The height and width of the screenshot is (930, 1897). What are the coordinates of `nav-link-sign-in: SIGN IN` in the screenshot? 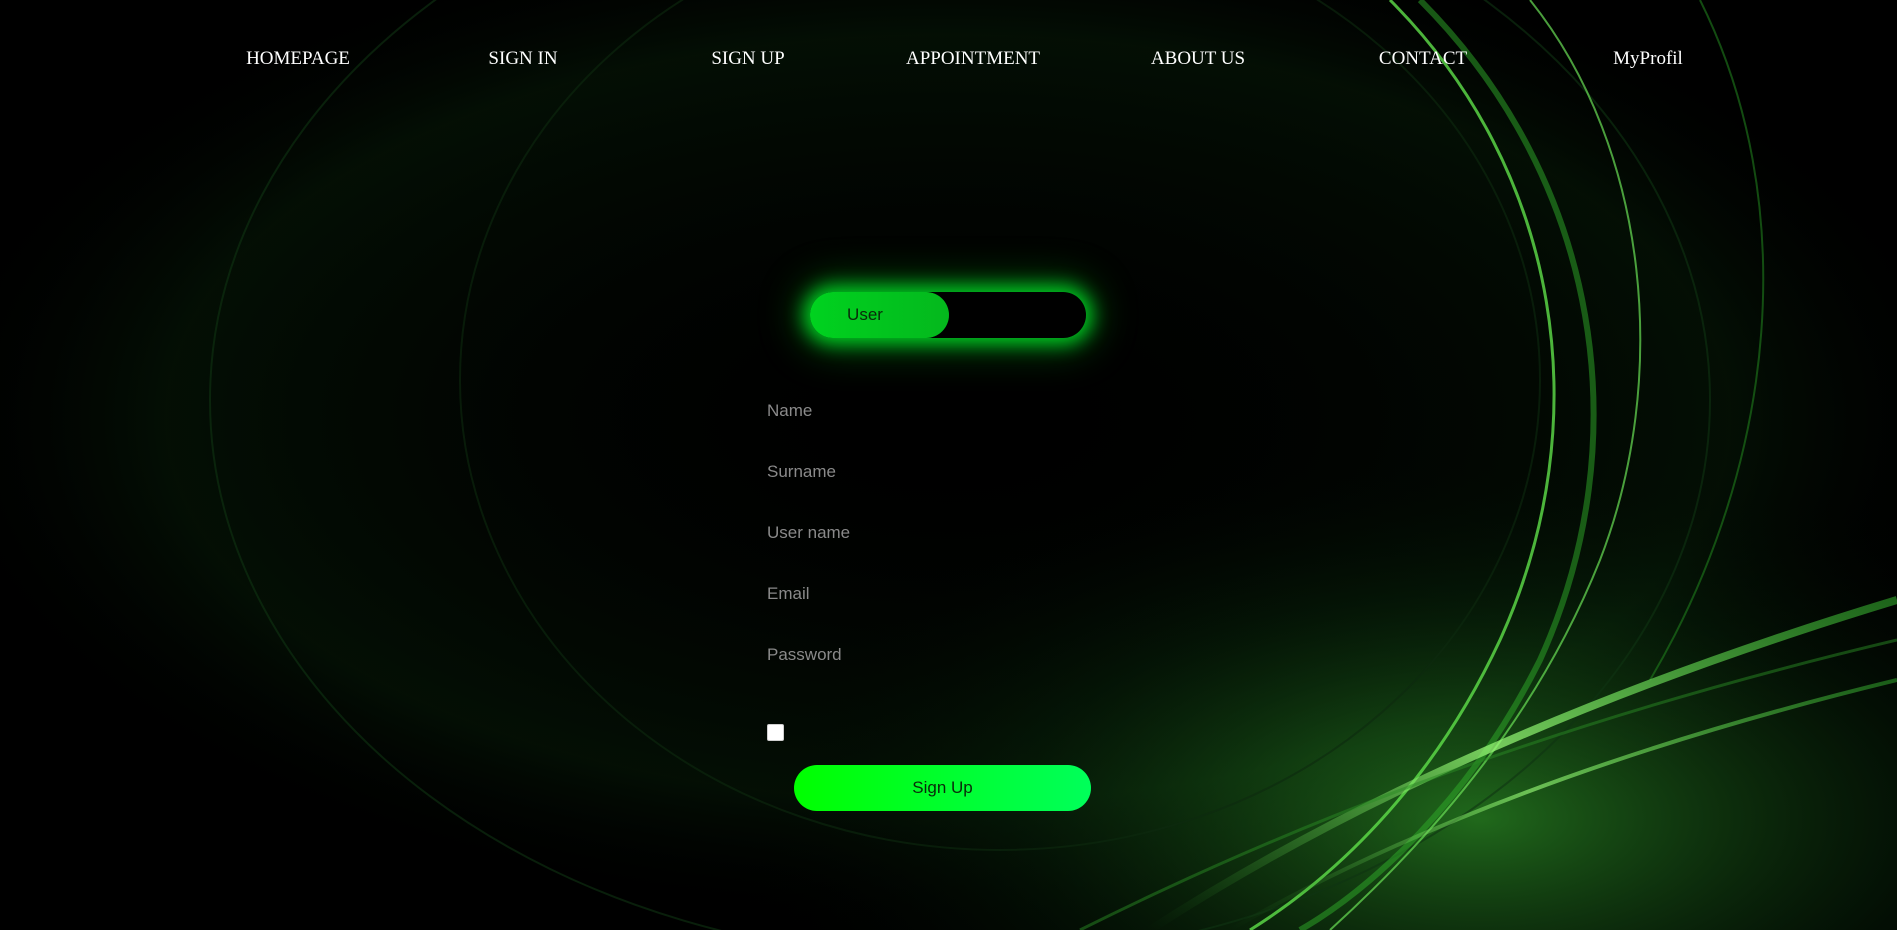 It's located at (522, 59).